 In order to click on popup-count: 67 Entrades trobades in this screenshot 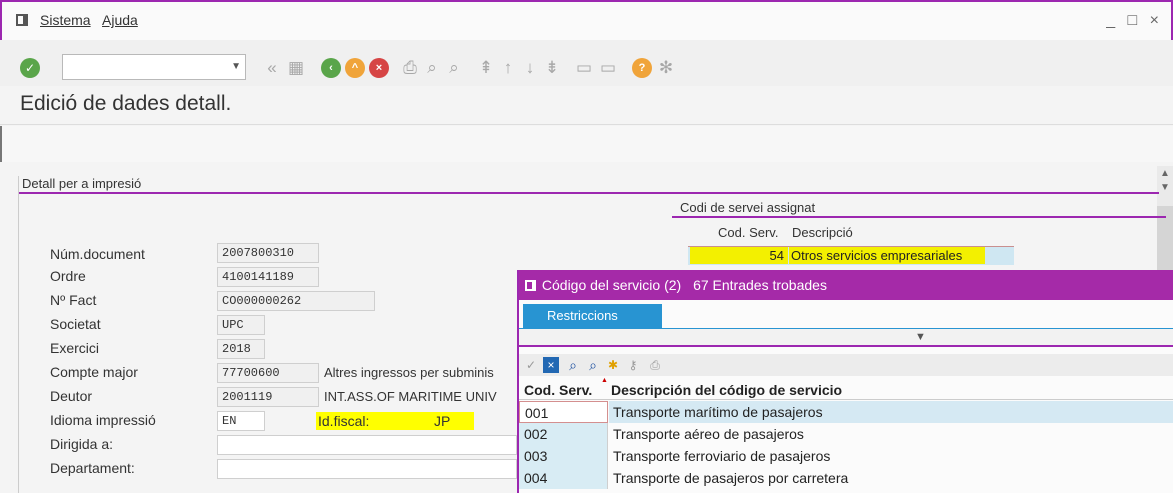, I will do `click(760, 285)`.